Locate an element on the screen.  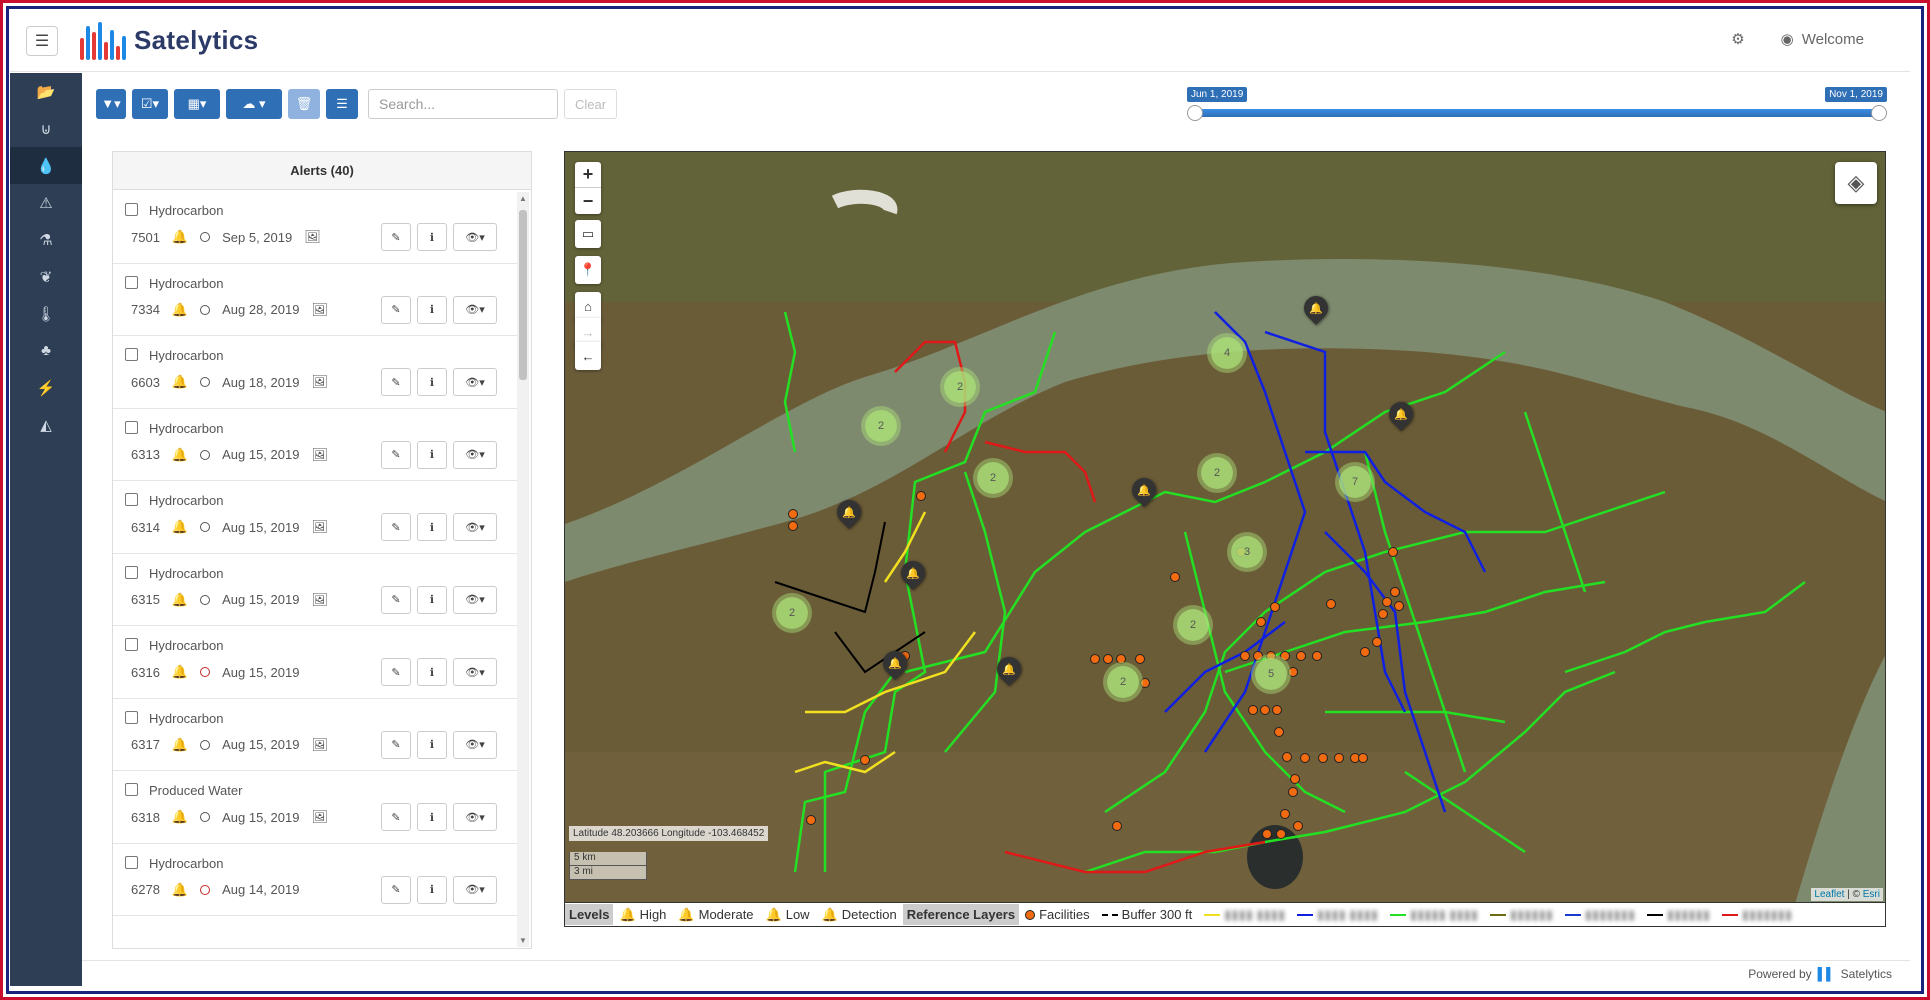
cluster-marker: 4 is located at coordinates (1227, 353).